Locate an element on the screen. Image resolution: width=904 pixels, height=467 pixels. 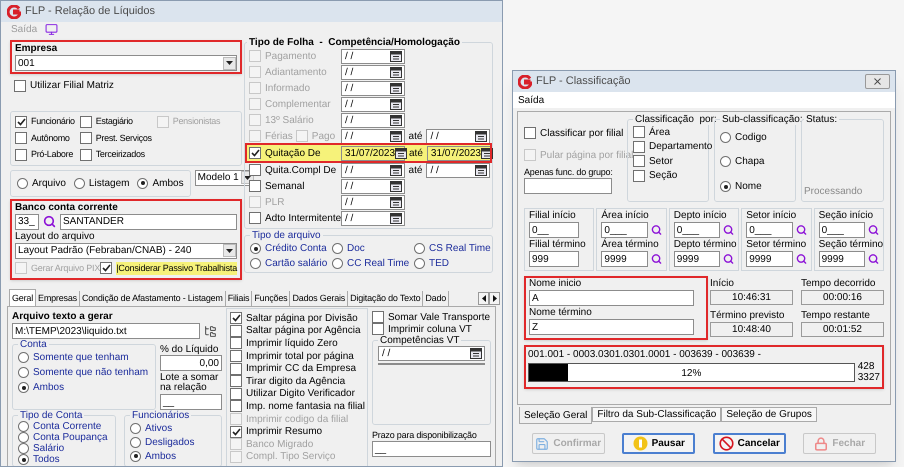
text-field: __ is located at coordinates (191, 402).